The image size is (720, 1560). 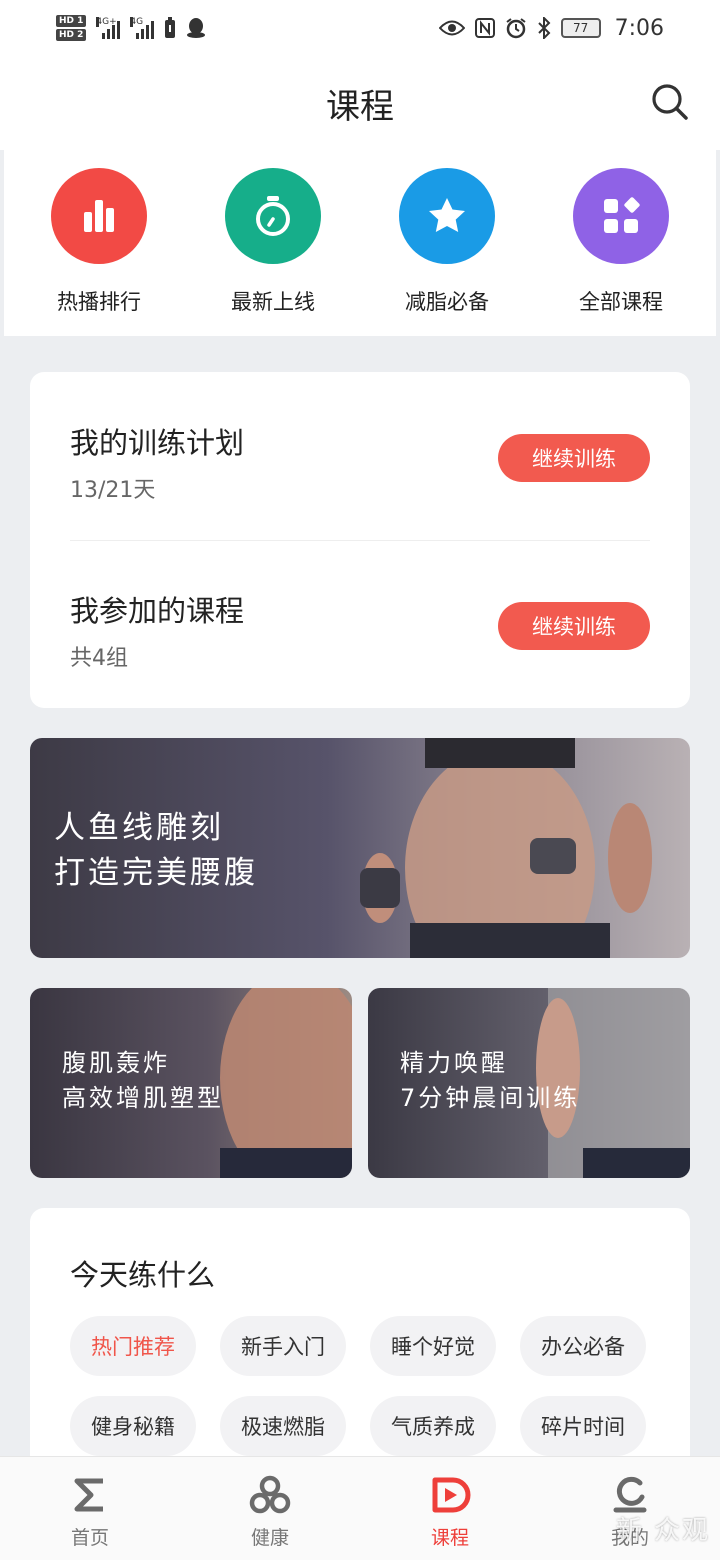 I want to click on sigma-icon, so click(x=88, y=1495).